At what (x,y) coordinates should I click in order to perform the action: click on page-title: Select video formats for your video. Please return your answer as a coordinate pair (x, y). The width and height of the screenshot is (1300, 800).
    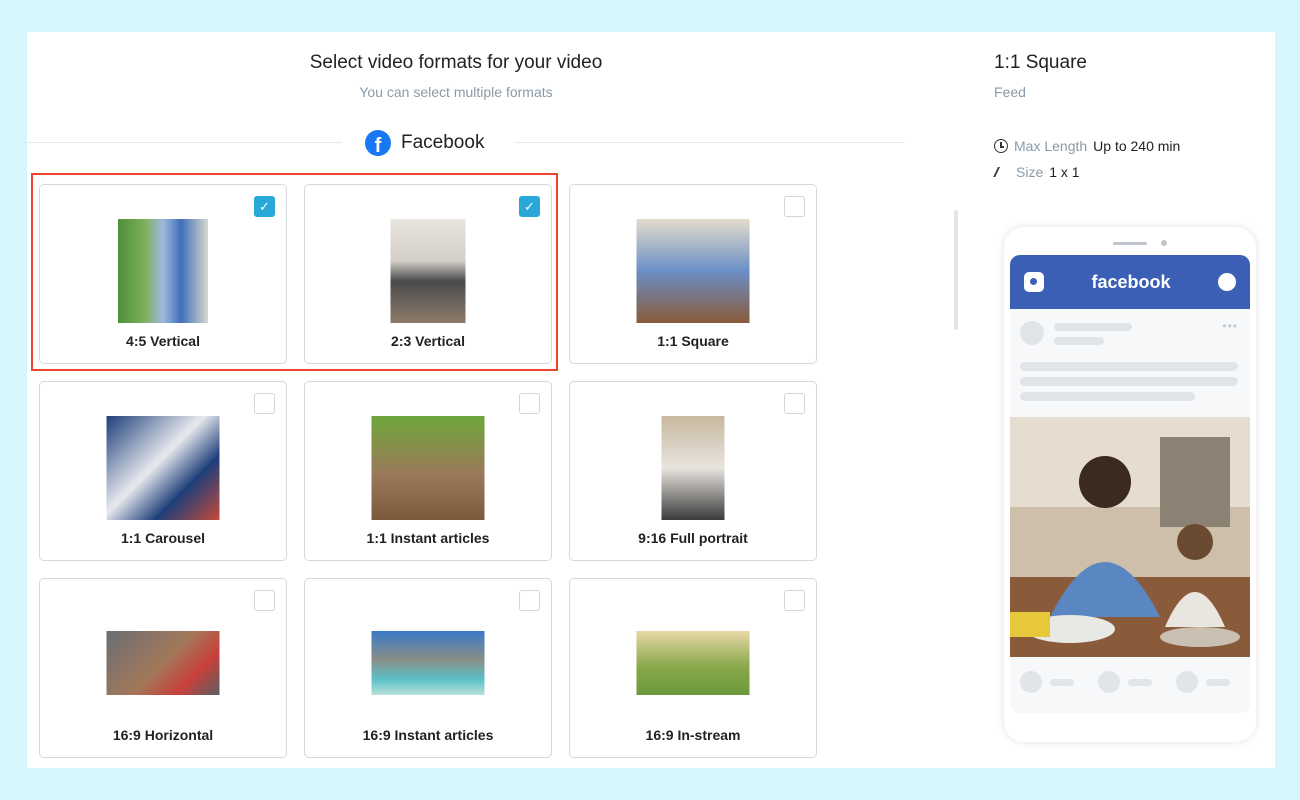
    Looking at the image, I should click on (456, 62).